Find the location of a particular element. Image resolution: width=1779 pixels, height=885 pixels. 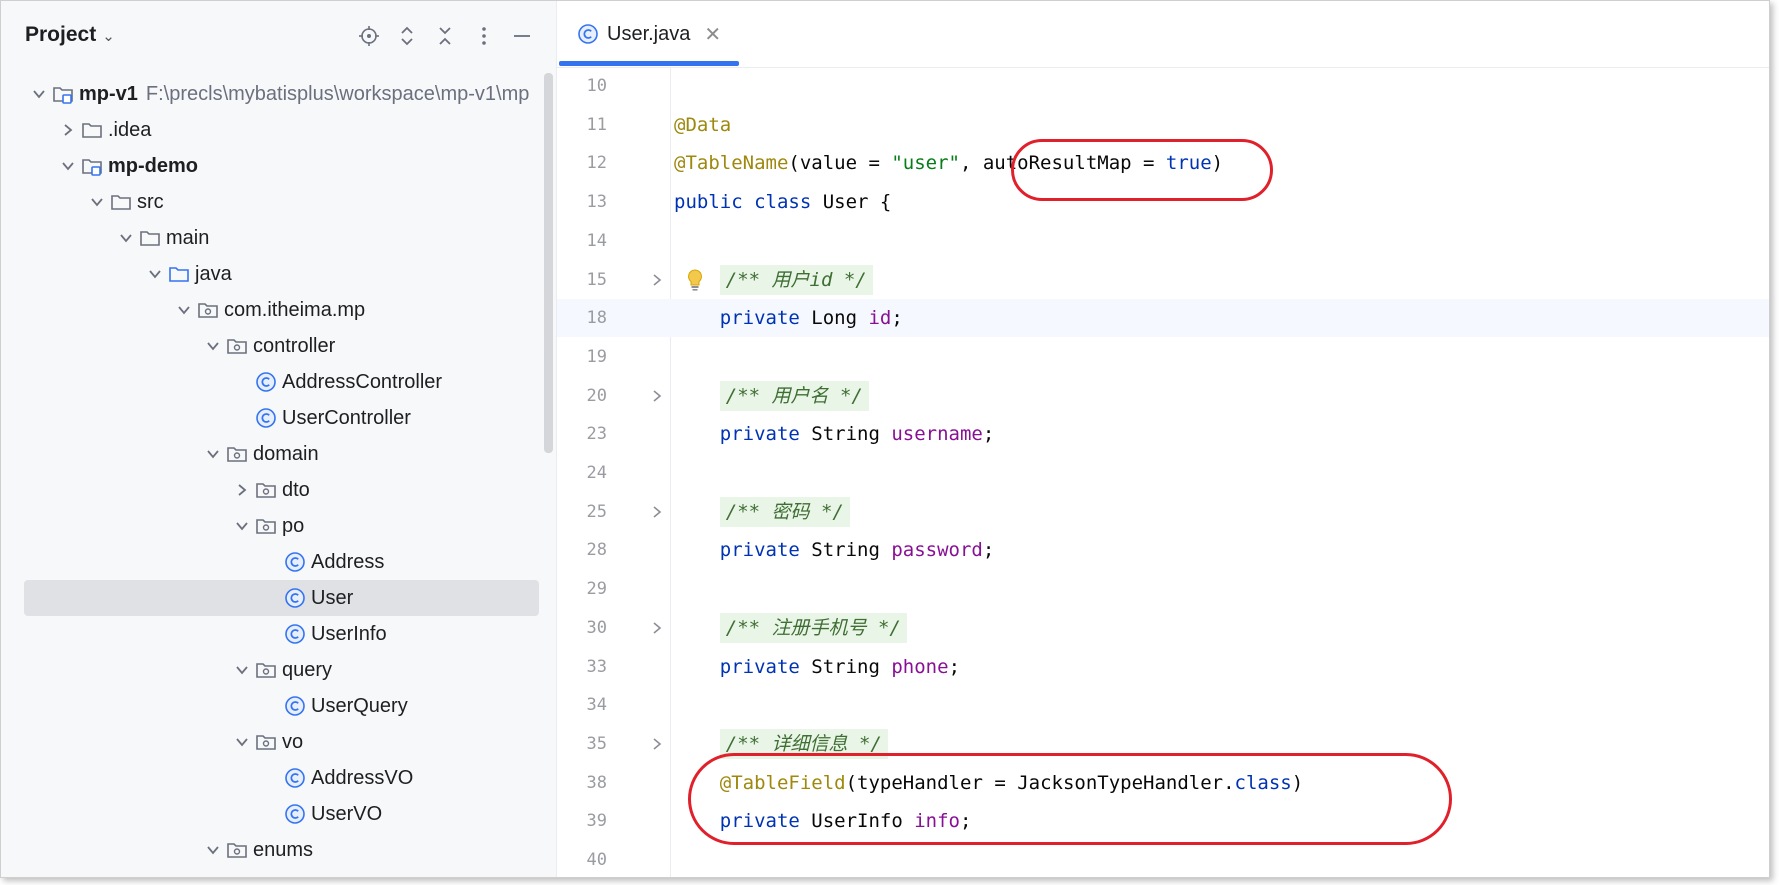

project-tree-scrollbar is located at coordinates (548, 263).